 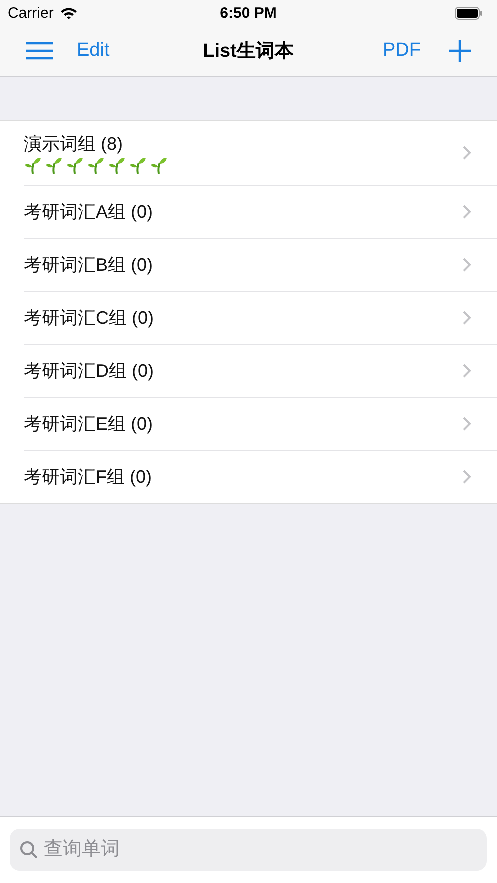 What do you see at coordinates (248, 13) in the screenshot?
I see `clock: 6:50 PM` at bounding box center [248, 13].